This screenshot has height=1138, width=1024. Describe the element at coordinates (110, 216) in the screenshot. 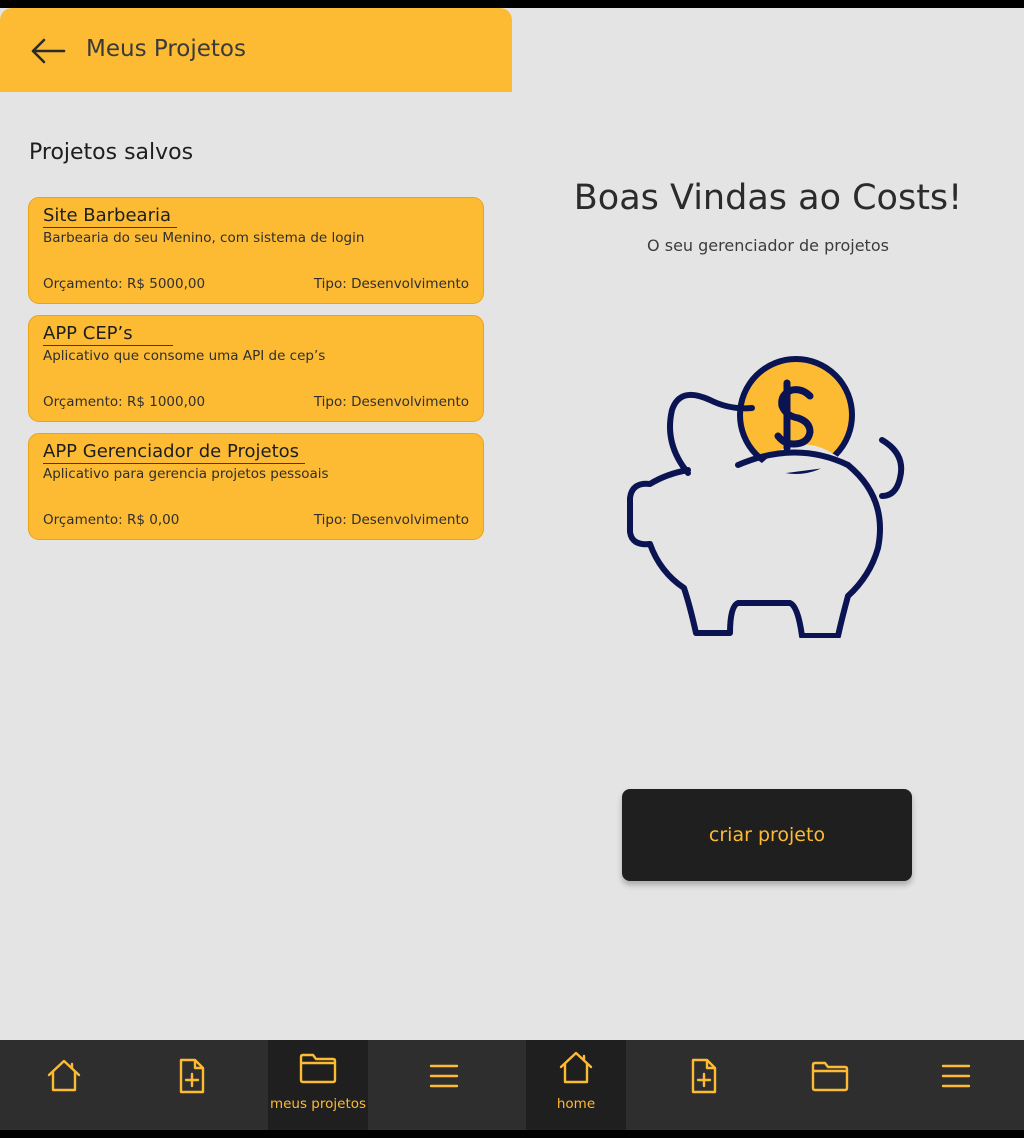

I see `project-name: Site Barbearia` at that location.